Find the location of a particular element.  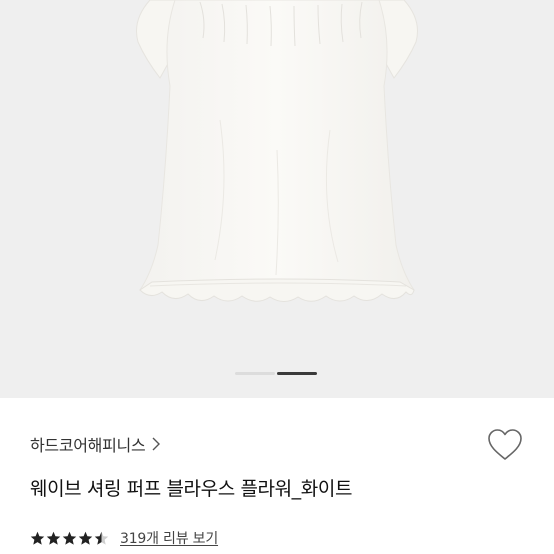

product-title: 웨이브 셔링 퍼프 블라우스 플라워_화이트 is located at coordinates (191, 489).